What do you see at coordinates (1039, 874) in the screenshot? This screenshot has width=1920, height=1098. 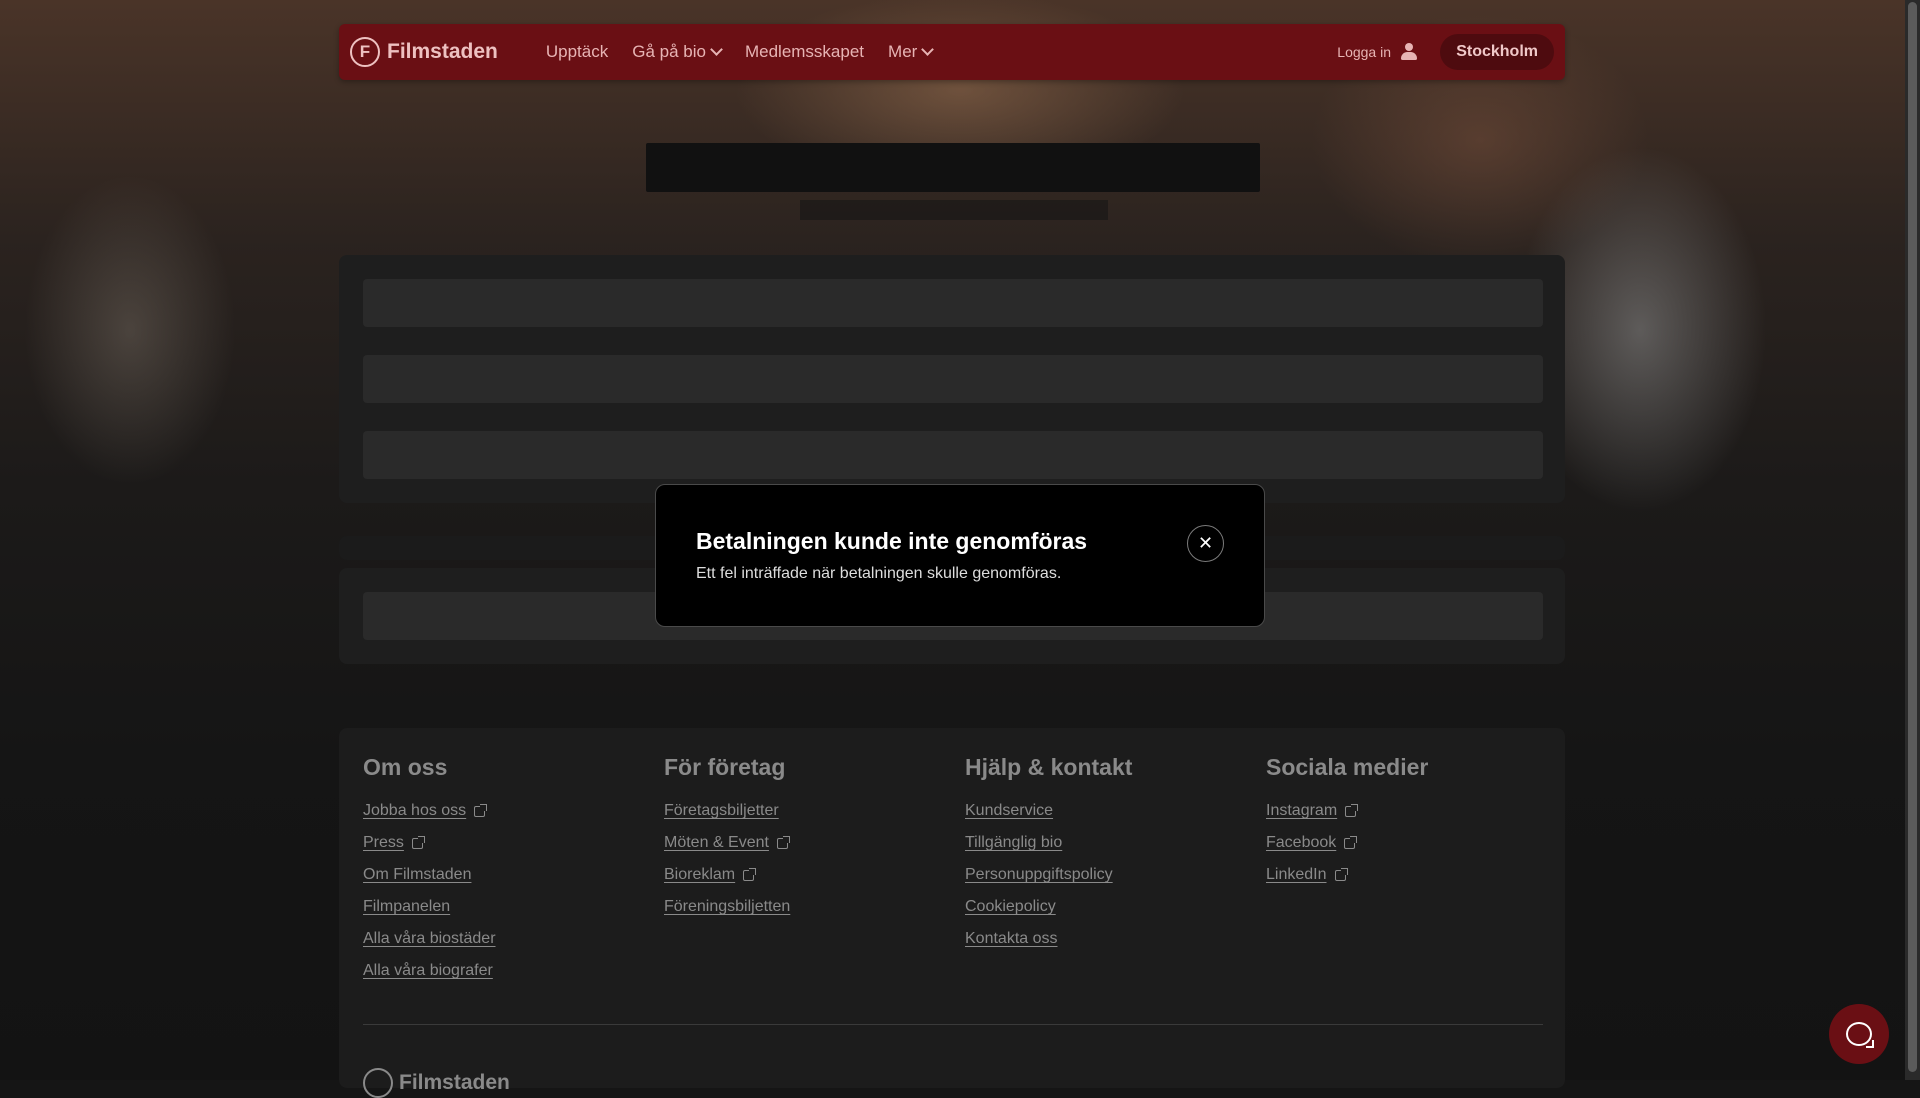 I see `link-label: Personuppgiftspolicy` at bounding box center [1039, 874].